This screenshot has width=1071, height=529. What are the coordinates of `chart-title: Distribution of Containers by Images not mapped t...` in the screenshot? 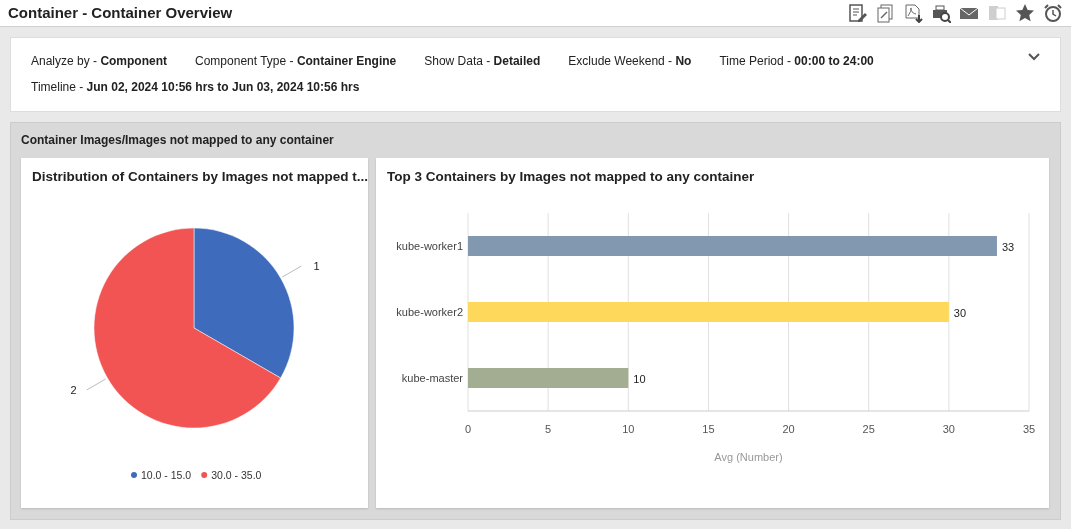 It's located at (200, 177).